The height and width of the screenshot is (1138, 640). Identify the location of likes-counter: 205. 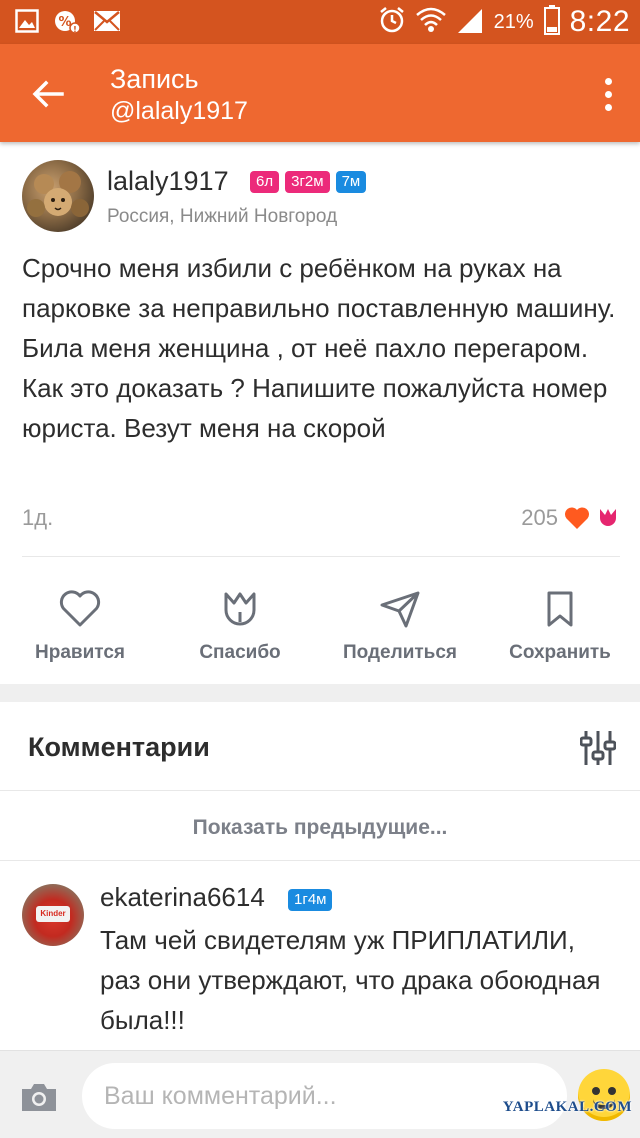
(570, 518).